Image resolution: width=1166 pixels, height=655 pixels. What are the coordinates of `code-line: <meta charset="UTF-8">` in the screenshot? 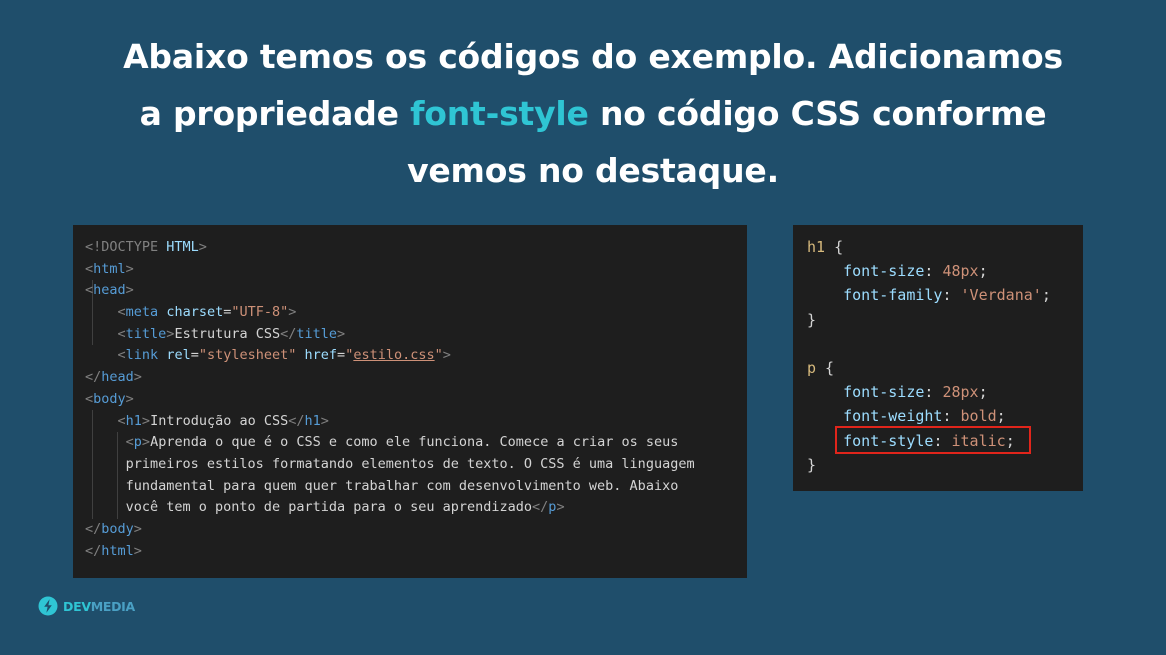 It's located at (207, 312).